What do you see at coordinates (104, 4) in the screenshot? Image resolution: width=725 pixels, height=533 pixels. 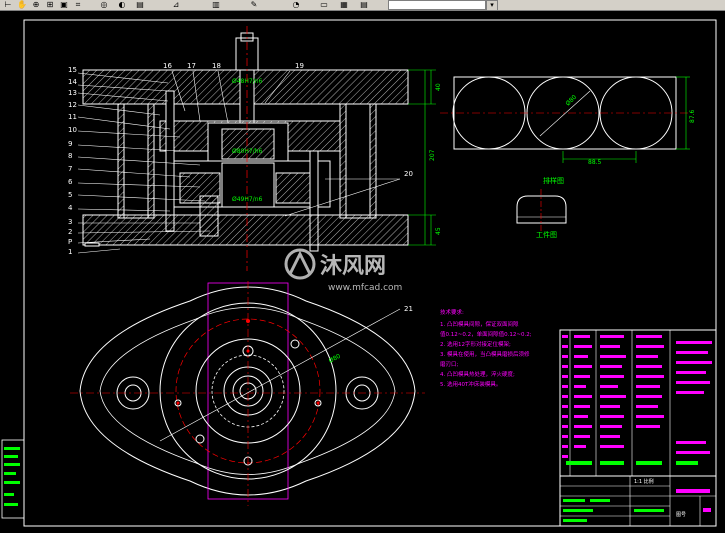 I see `tool-palettes-icon: ◎` at bounding box center [104, 4].